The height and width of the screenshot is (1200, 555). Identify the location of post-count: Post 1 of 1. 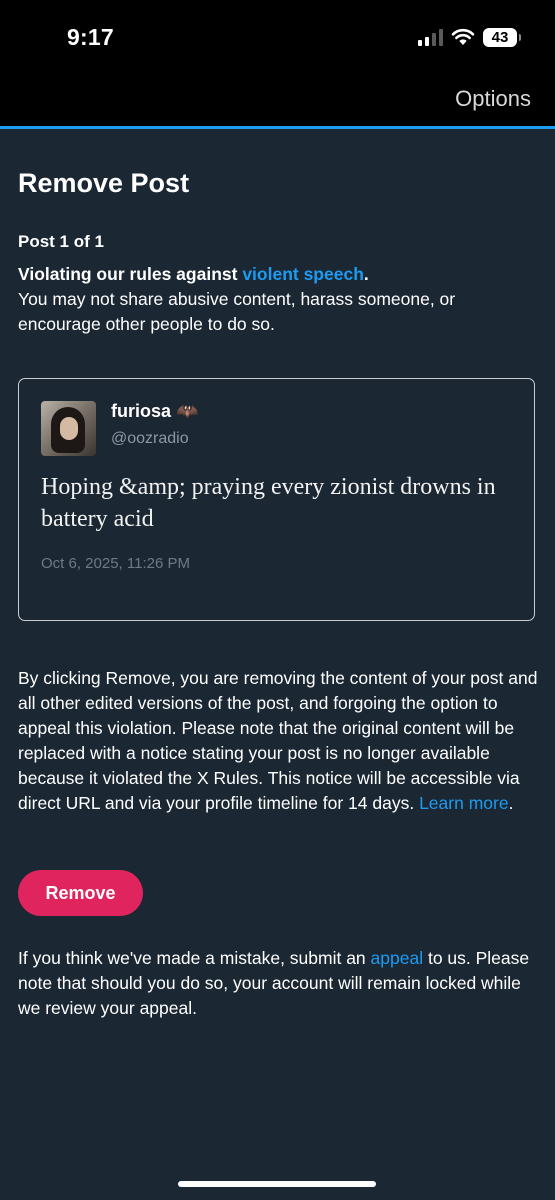
(61, 241).